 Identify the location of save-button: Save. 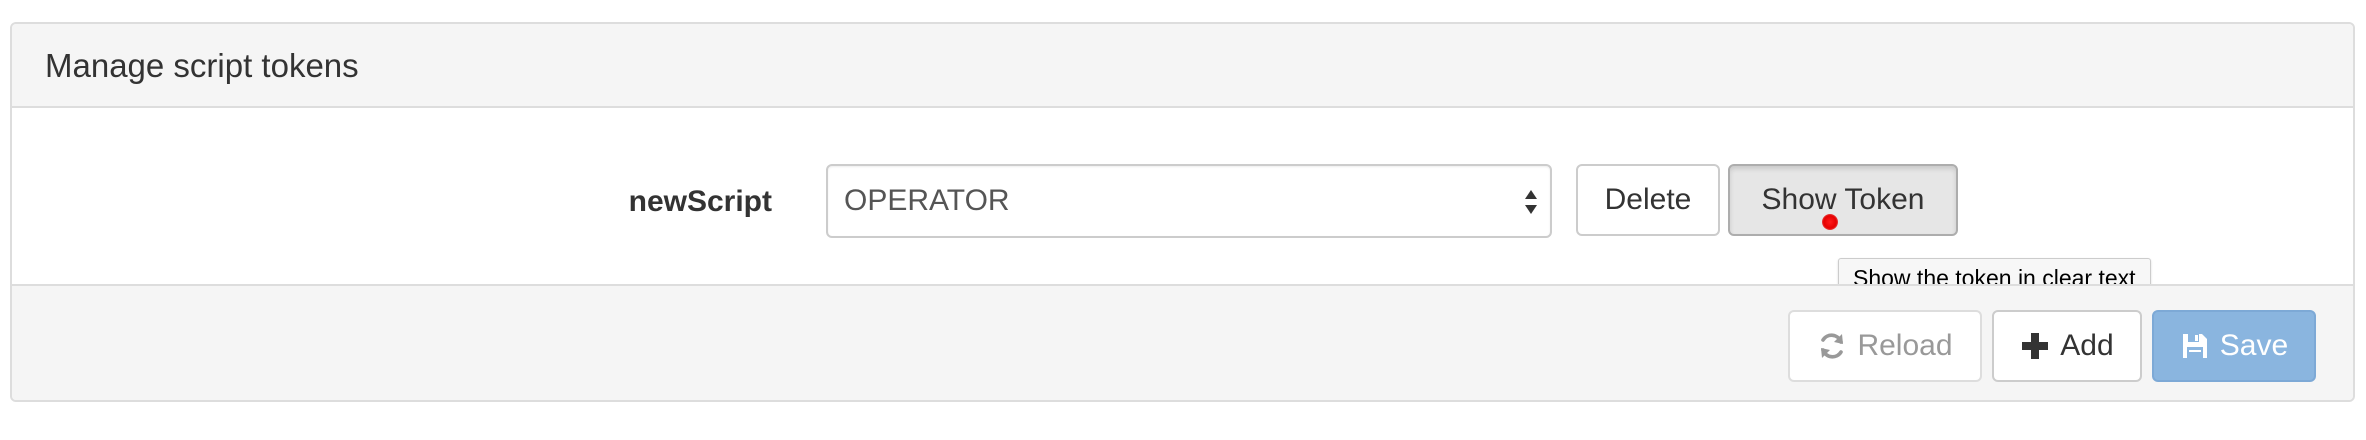
(2234, 346).